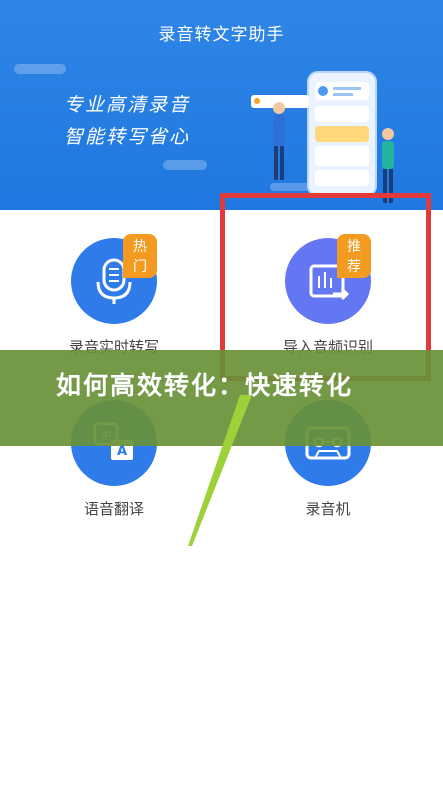 The width and height of the screenshot is (443, 796). Describe the element at coordinates (220, 470) in the screenshot. I see `pointer-arrow` at that location.